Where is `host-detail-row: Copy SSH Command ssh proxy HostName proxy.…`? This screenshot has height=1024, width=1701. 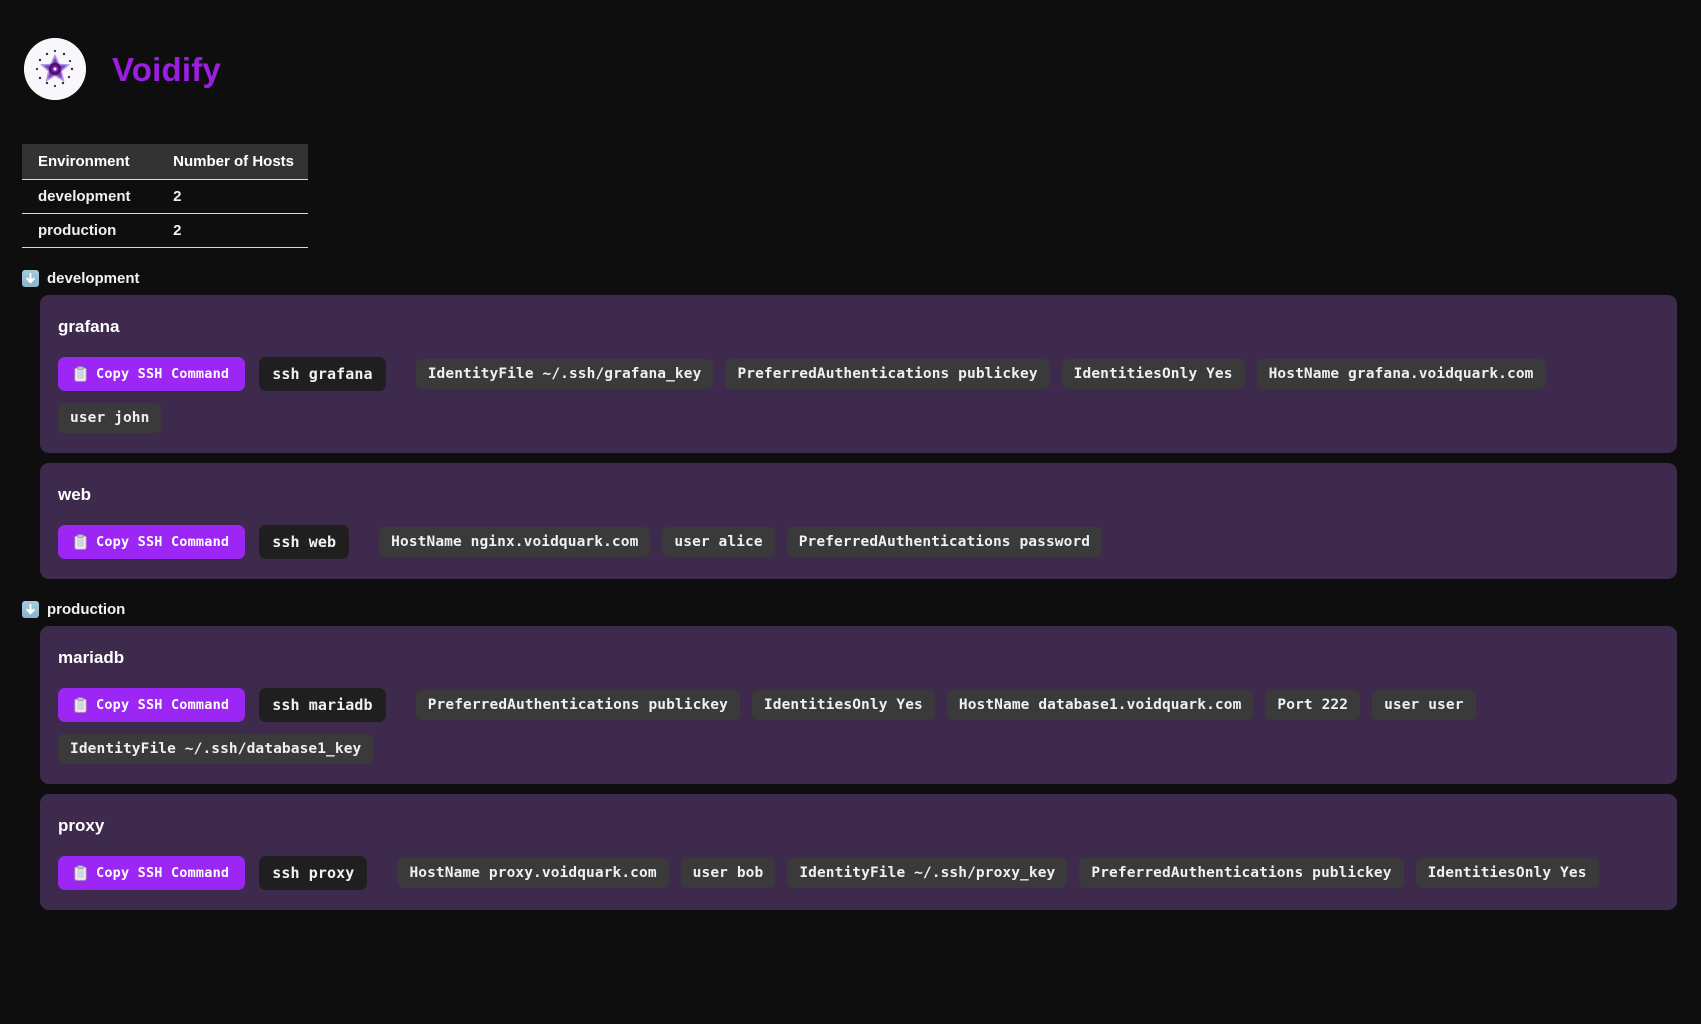
host-detail-row: Copy SSH Command ssh proxy HostName proxy.… is located at coordinates (858, 873).